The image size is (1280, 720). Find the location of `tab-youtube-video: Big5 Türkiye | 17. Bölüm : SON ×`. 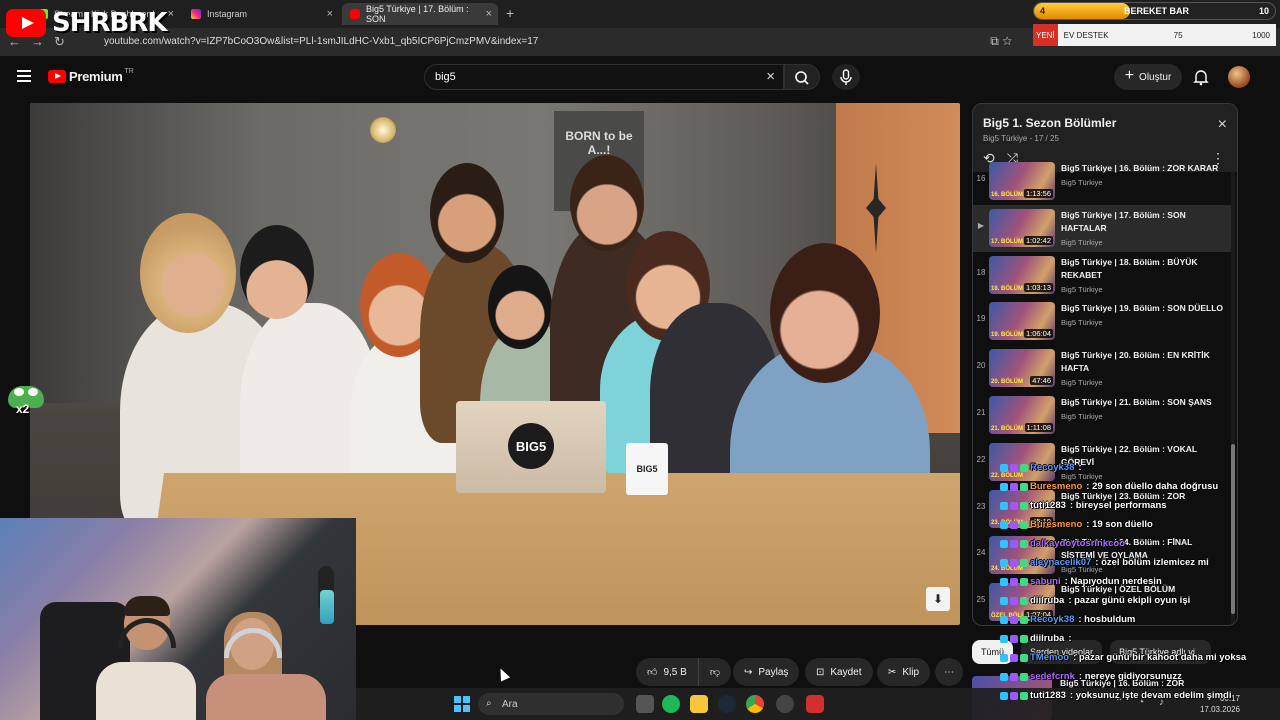

tab-youtube-video: Big5 Türkiye | 17. Bölüm : SON × is located at coordinates (420, 14).